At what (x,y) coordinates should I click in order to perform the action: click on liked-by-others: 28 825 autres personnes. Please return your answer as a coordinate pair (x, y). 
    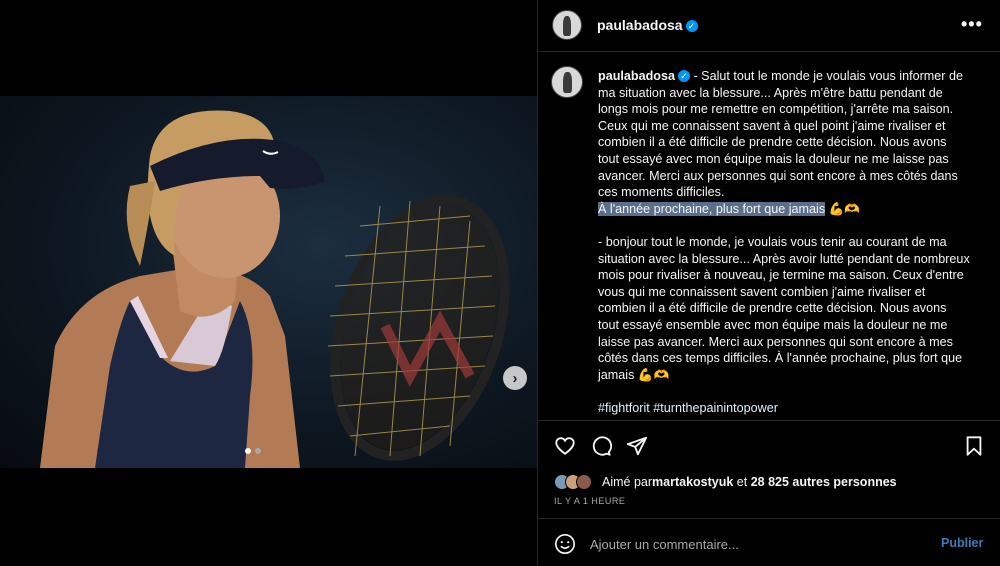
    Looking at the image, I should click on (824, 482).